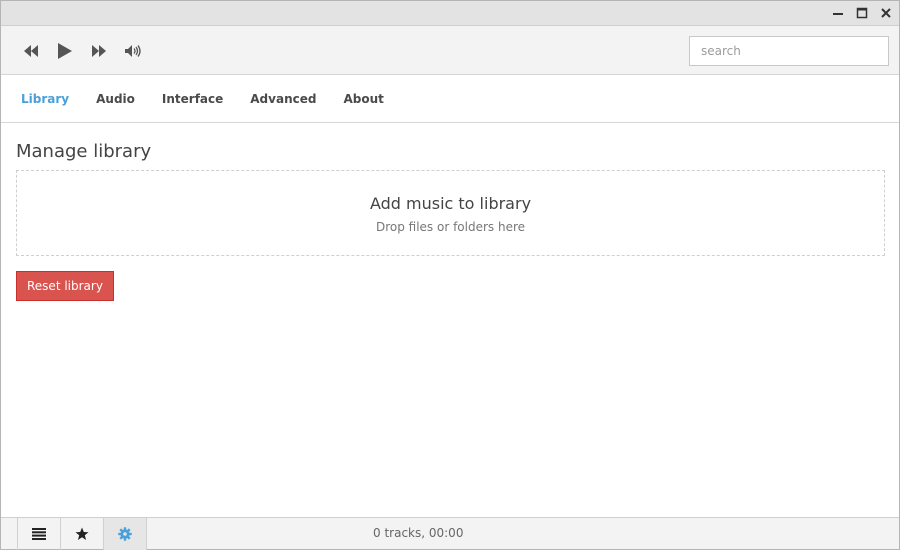  I want to click on status-bar: 0 tracks, 00:00, so click(450, 533).